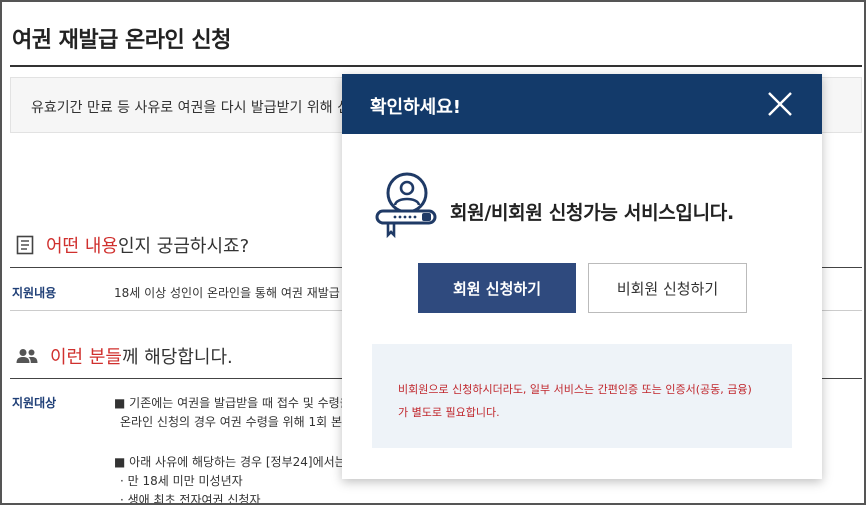  I want to click on support-content-text: 18세 이상 성인이 온라인을 통해 여권 재발급 신청, so click(240, 293).